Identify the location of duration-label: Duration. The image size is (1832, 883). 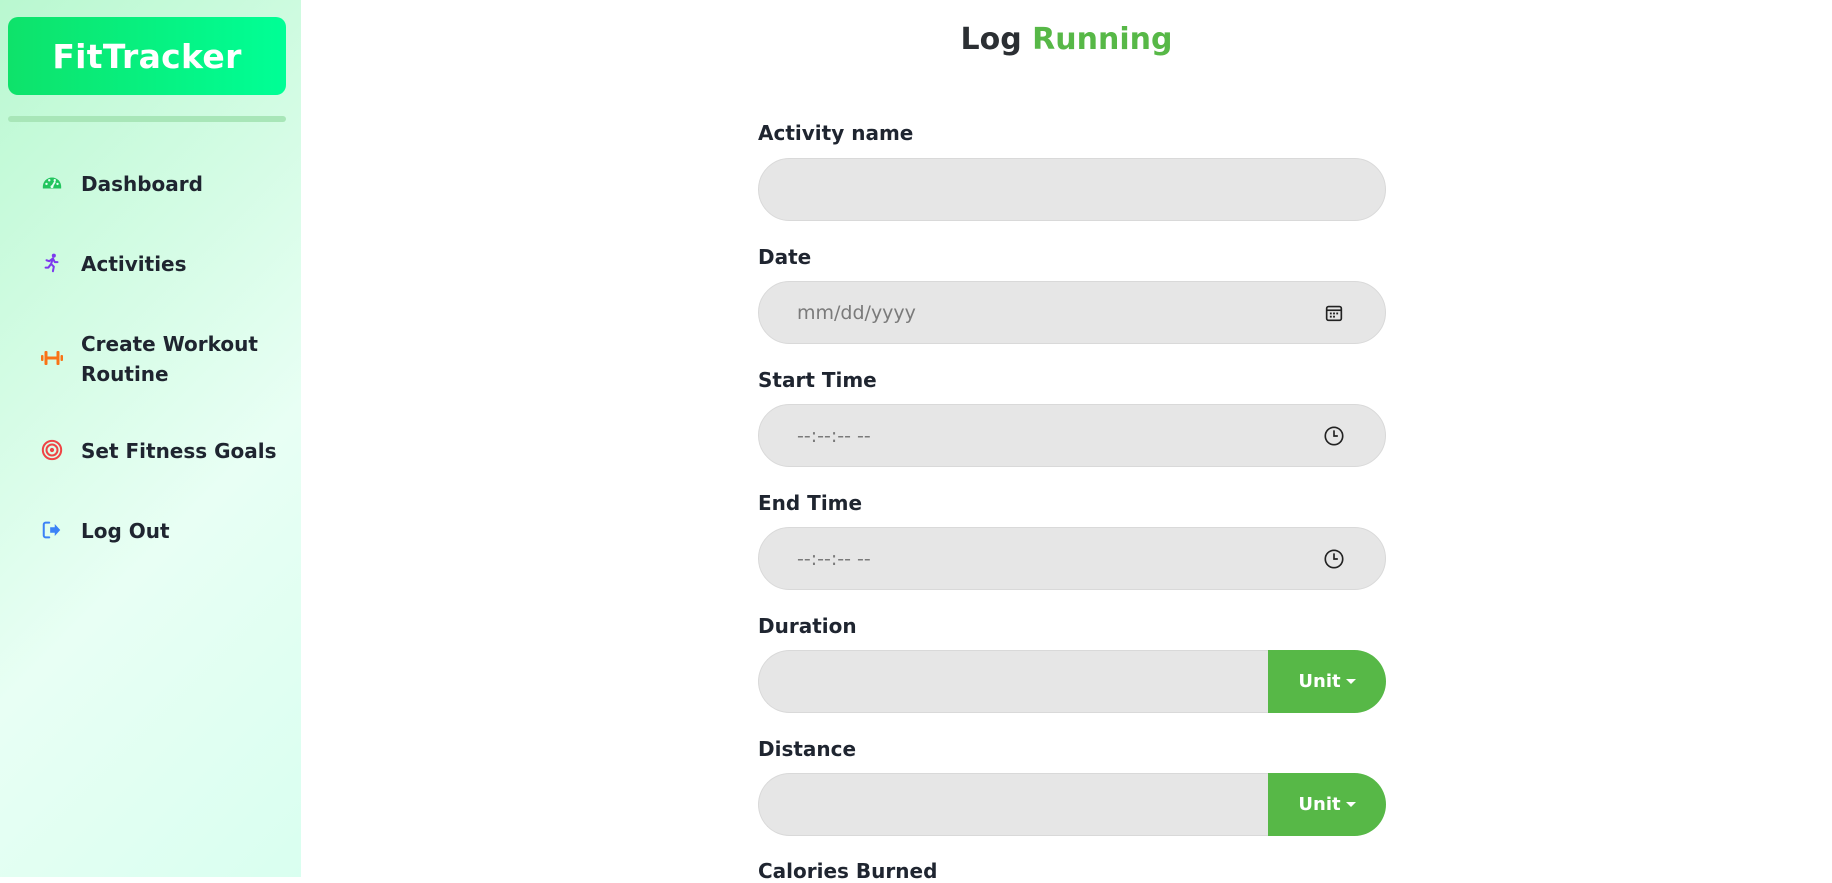
(807, 626).